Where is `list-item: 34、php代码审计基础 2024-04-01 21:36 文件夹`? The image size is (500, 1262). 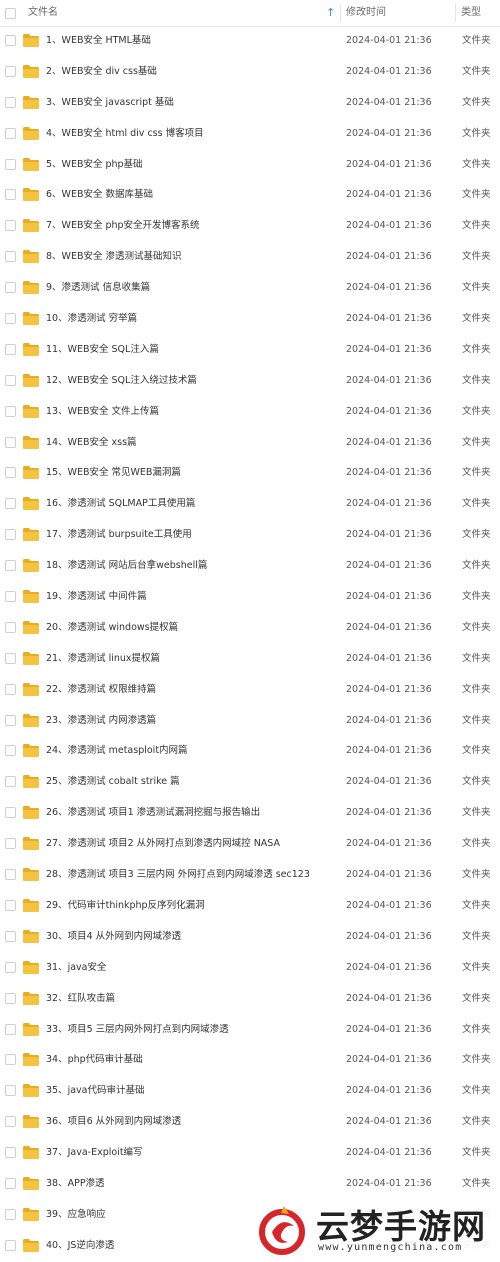
list-item: 34、php代码审计基础 2024-04-01 21:36 文件夹 is located at coordinates (250, 1060).